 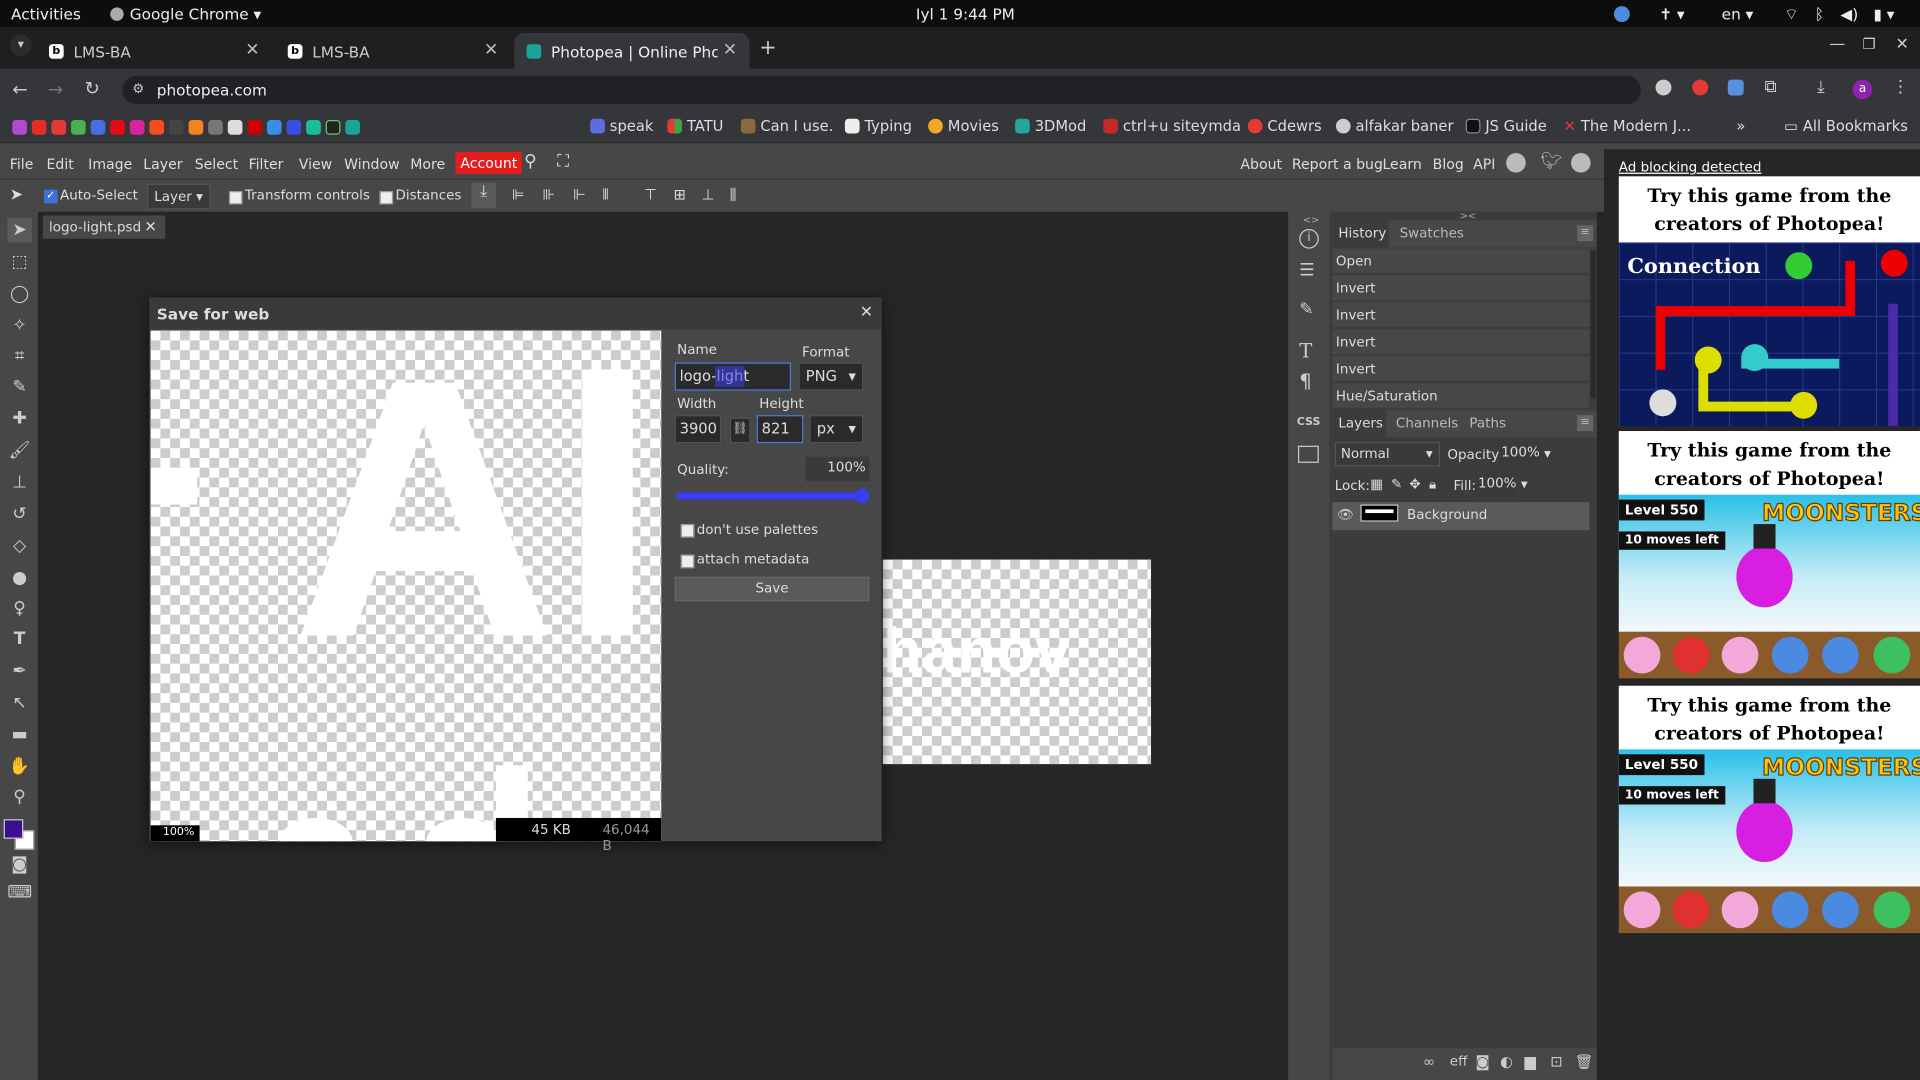 I want to click on tab-paths: Paths, so click(x=1487, y=423).